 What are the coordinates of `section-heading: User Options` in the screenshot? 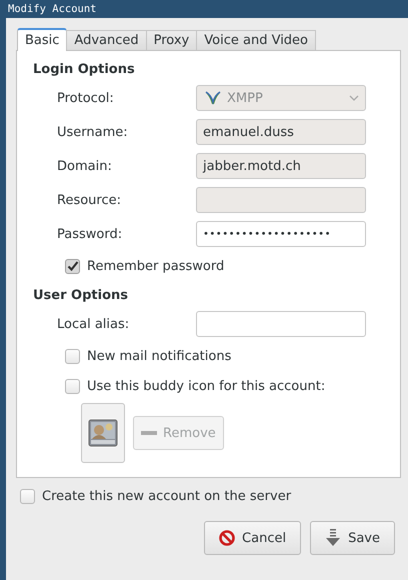 It's located at (81, 296).